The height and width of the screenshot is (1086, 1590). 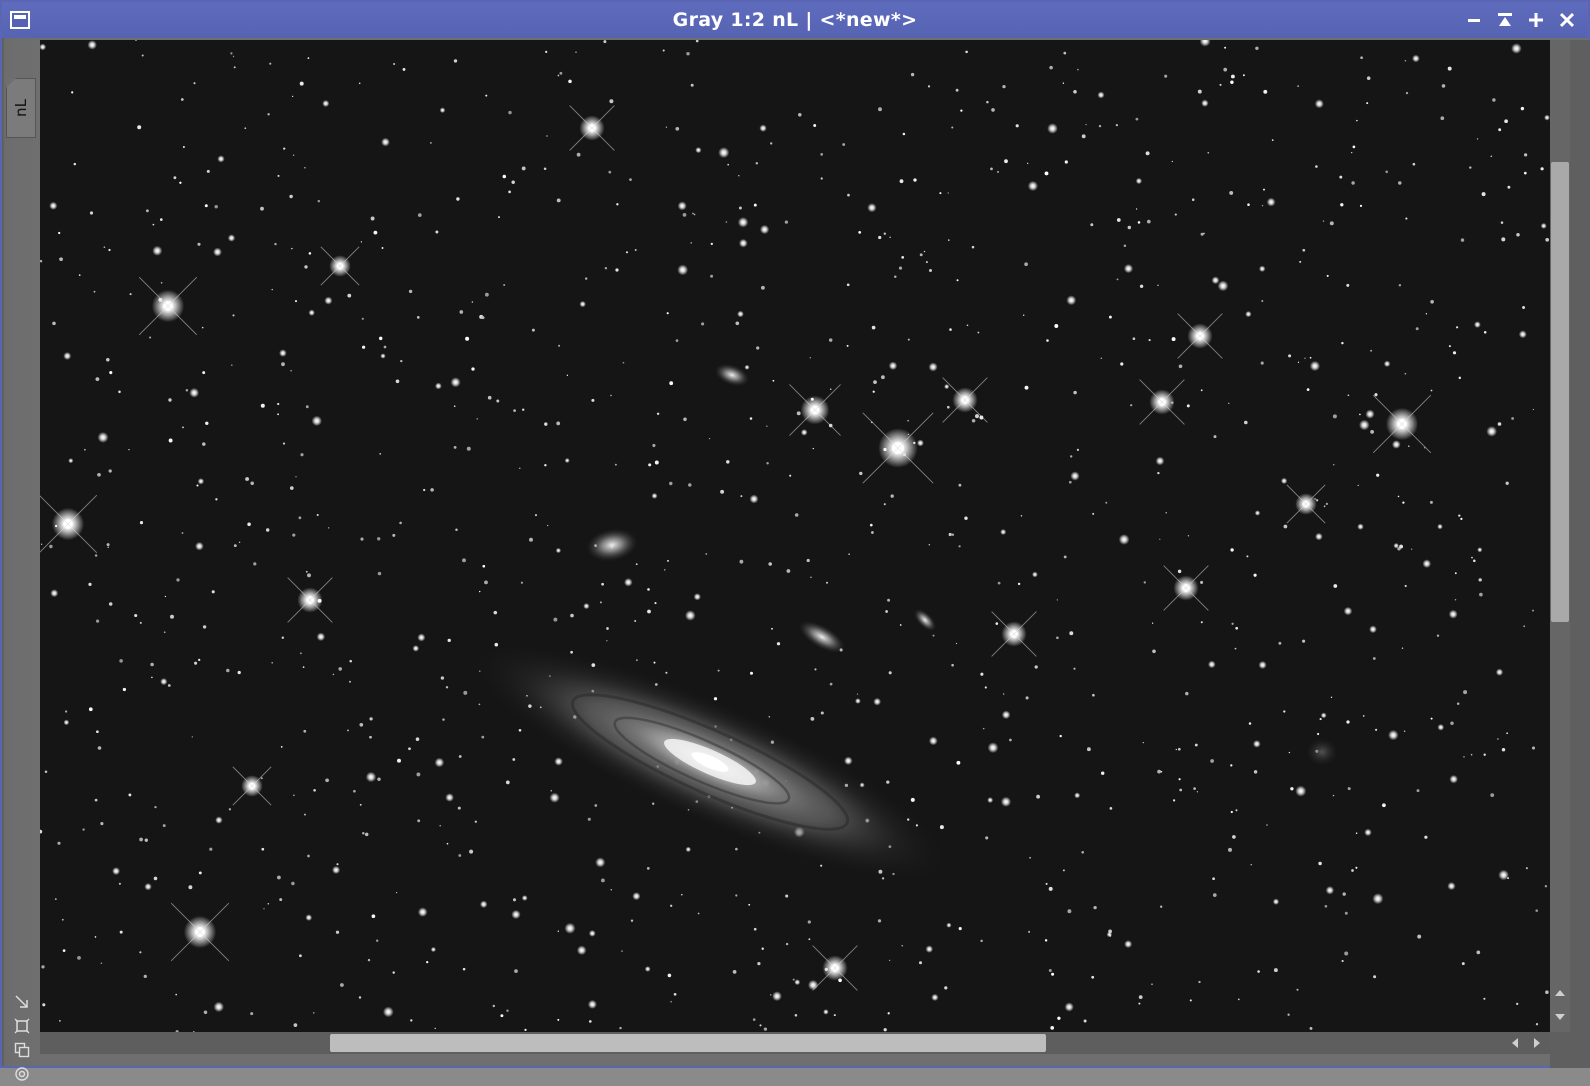 What do you see at coordinates (1566, 20) in the screenshot?
I see `close-icon` at bounding box center [1566, 20].